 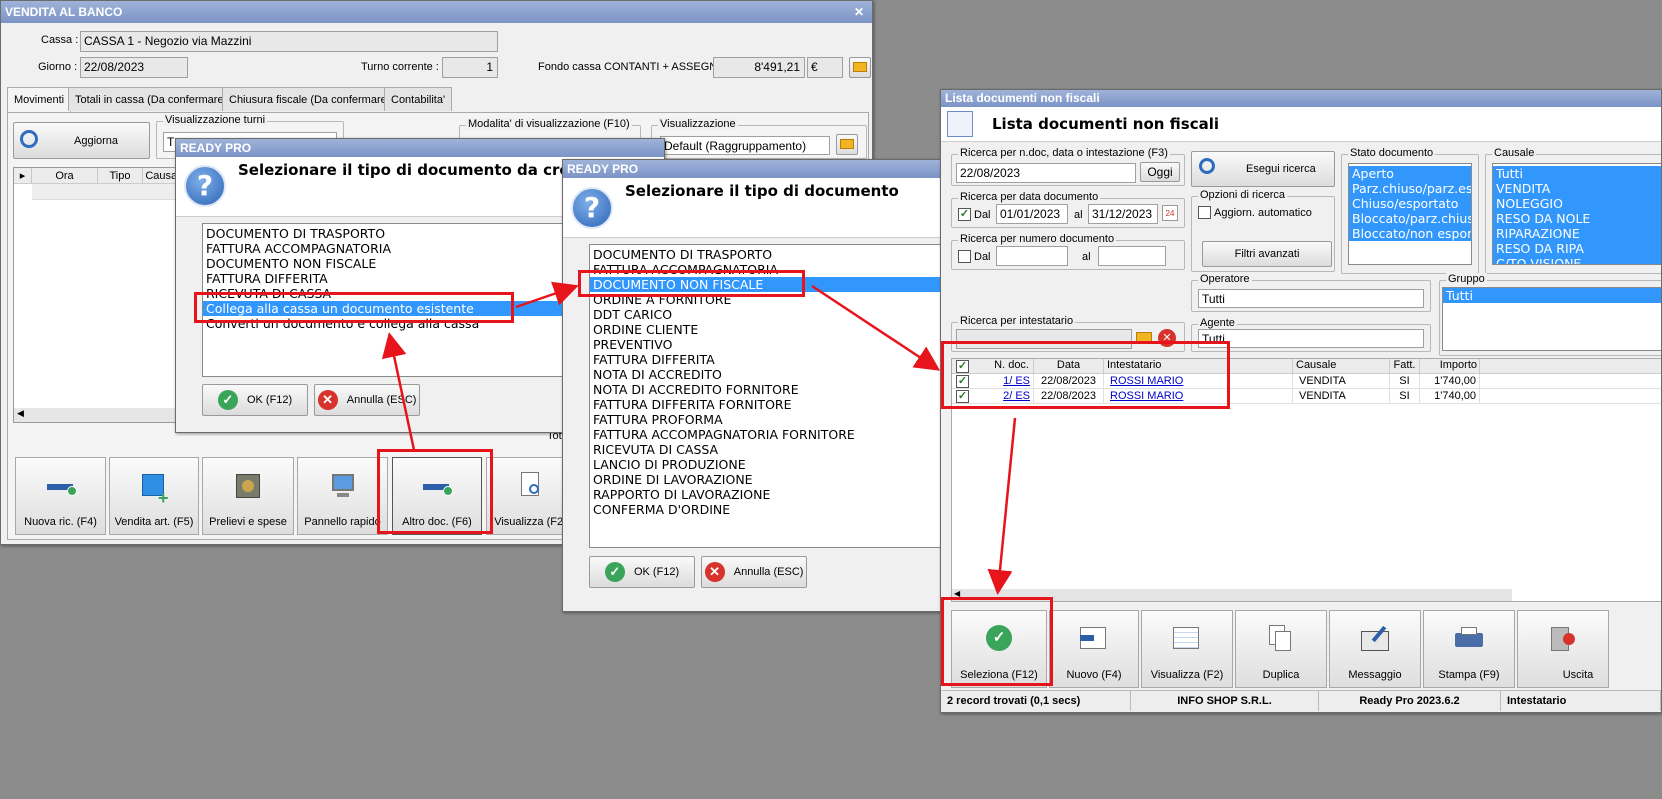 I want to click on folder-button, so click(x=860, y=67).